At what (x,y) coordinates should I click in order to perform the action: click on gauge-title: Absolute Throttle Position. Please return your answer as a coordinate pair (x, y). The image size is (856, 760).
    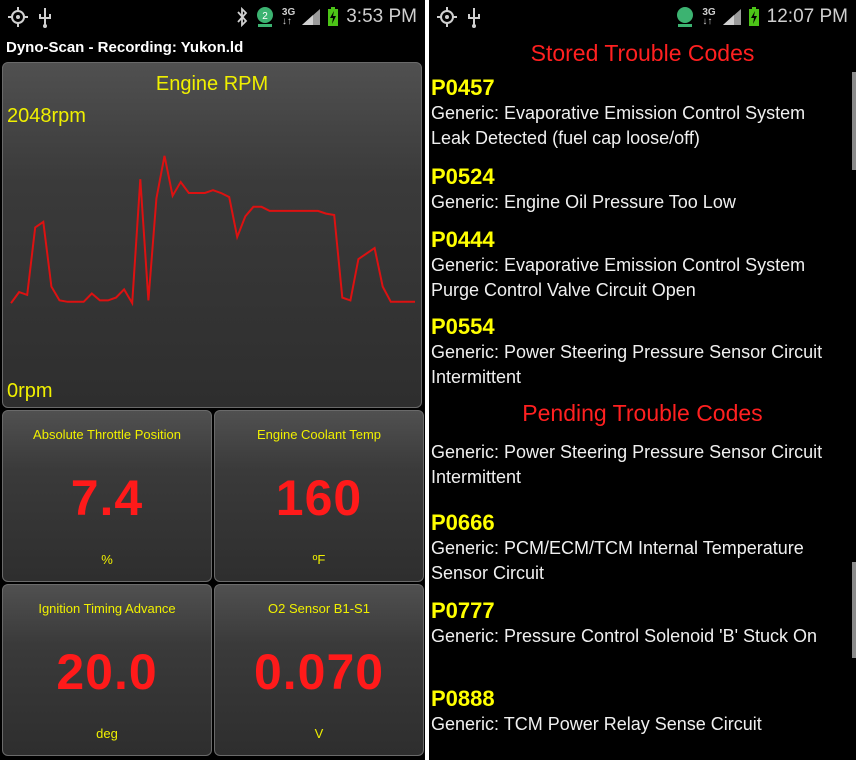
    Looking at the image, I should click on (107, 434).